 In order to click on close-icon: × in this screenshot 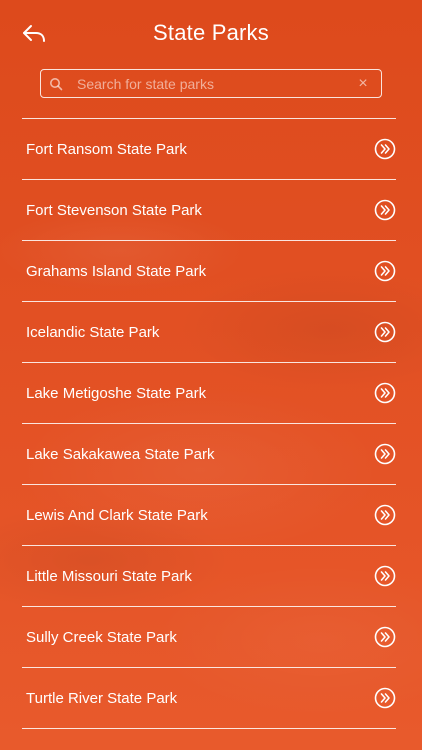, I will do `click(363, 83)`.